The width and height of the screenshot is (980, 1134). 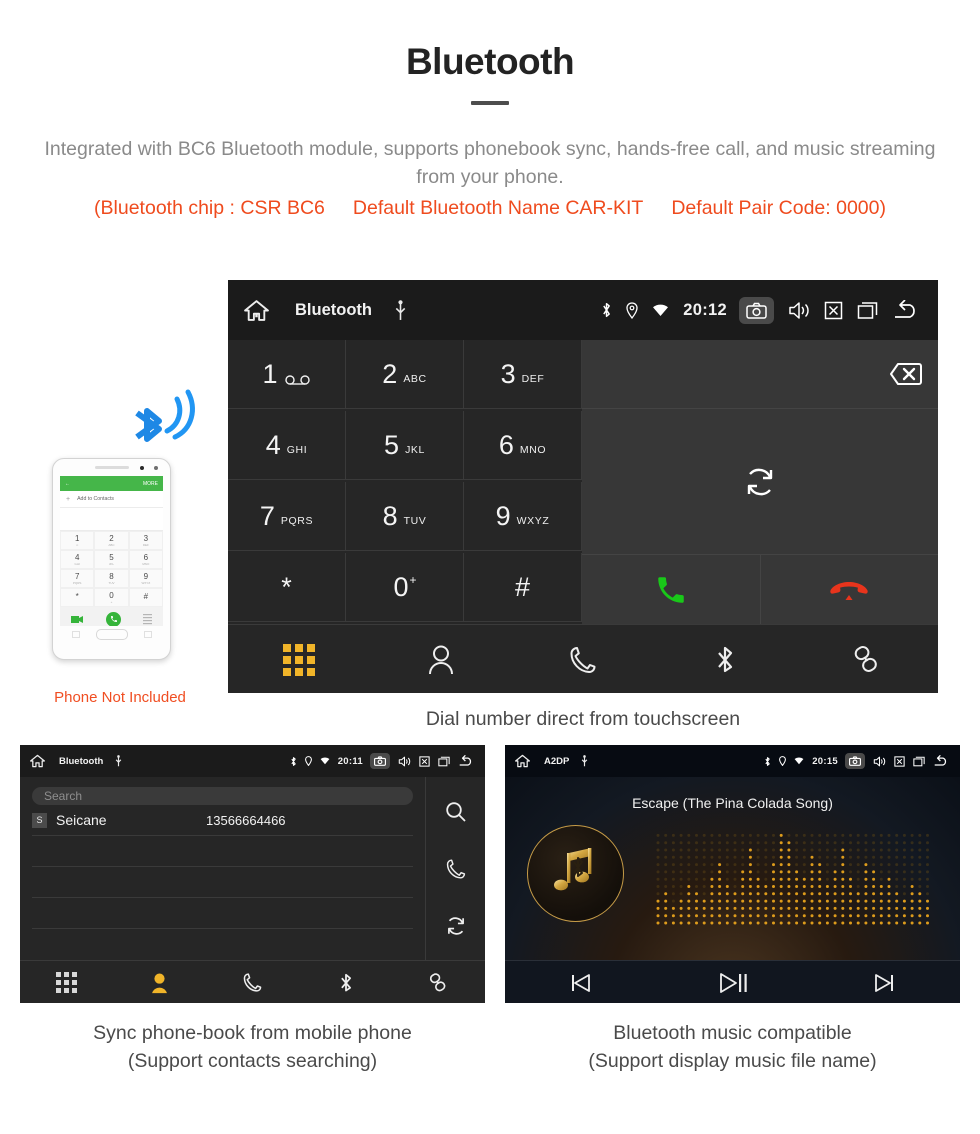 I want to click on search-placeholder: Search, so click(x=63, y=796).